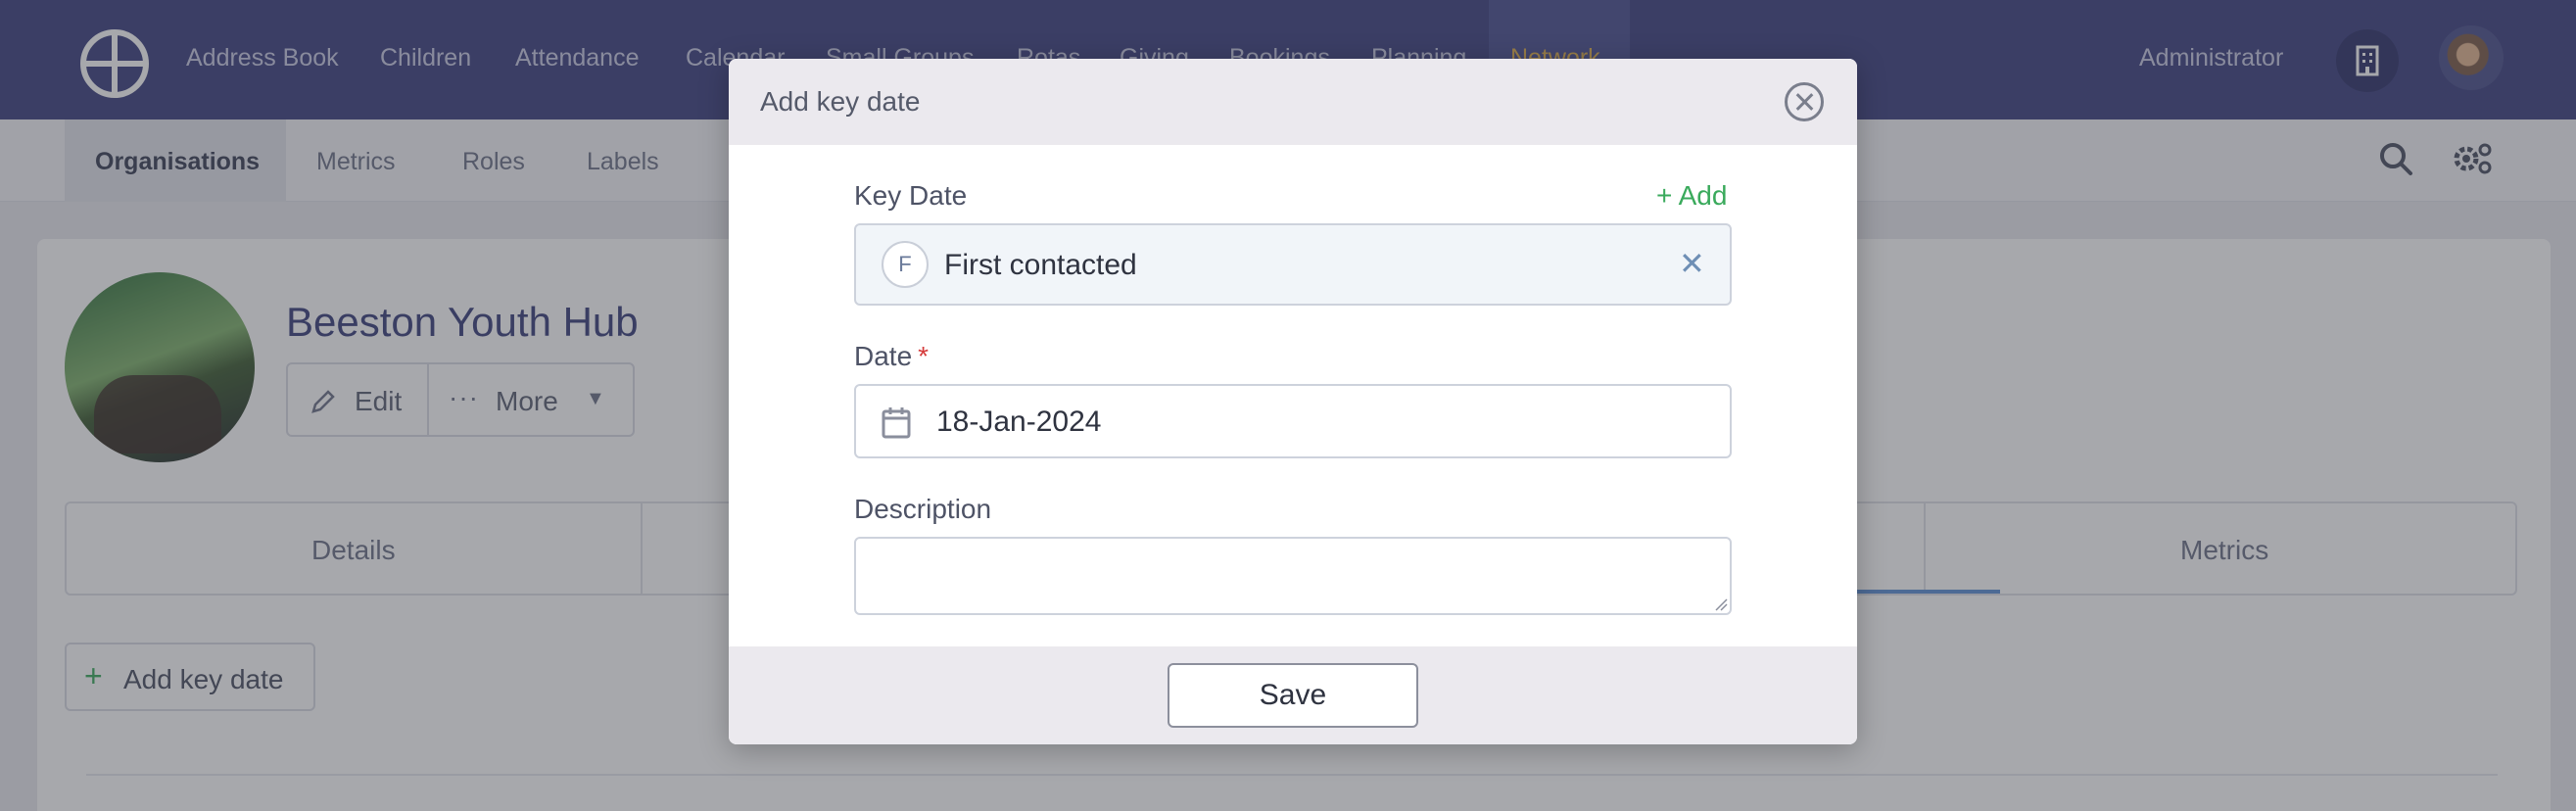  Describe the element at coordinates (1293, 421) in the screenshot. I see `date-input: 18-Jan-2024` at that location.